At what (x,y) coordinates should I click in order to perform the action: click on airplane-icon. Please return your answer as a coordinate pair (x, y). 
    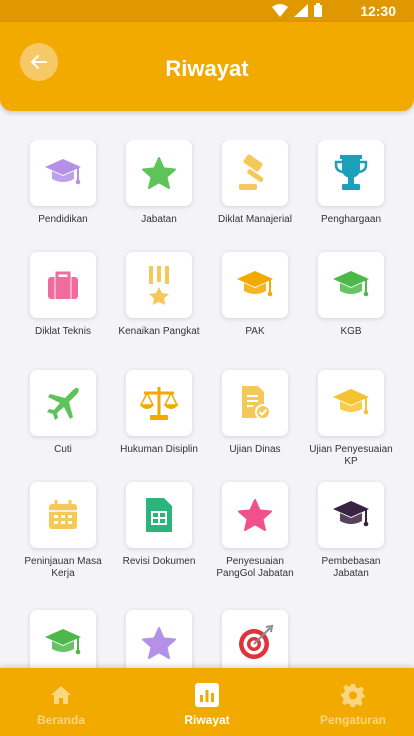
    Looking at the image, I should click on (63, 403).